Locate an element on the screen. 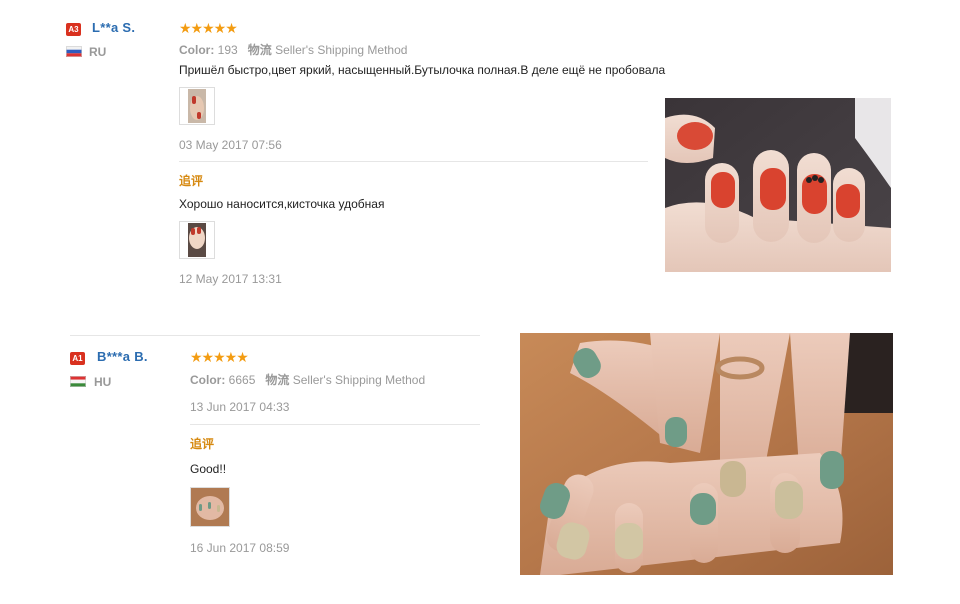  followup-date: 12 May 2017 13:31 is located at coordinates (230, 279).